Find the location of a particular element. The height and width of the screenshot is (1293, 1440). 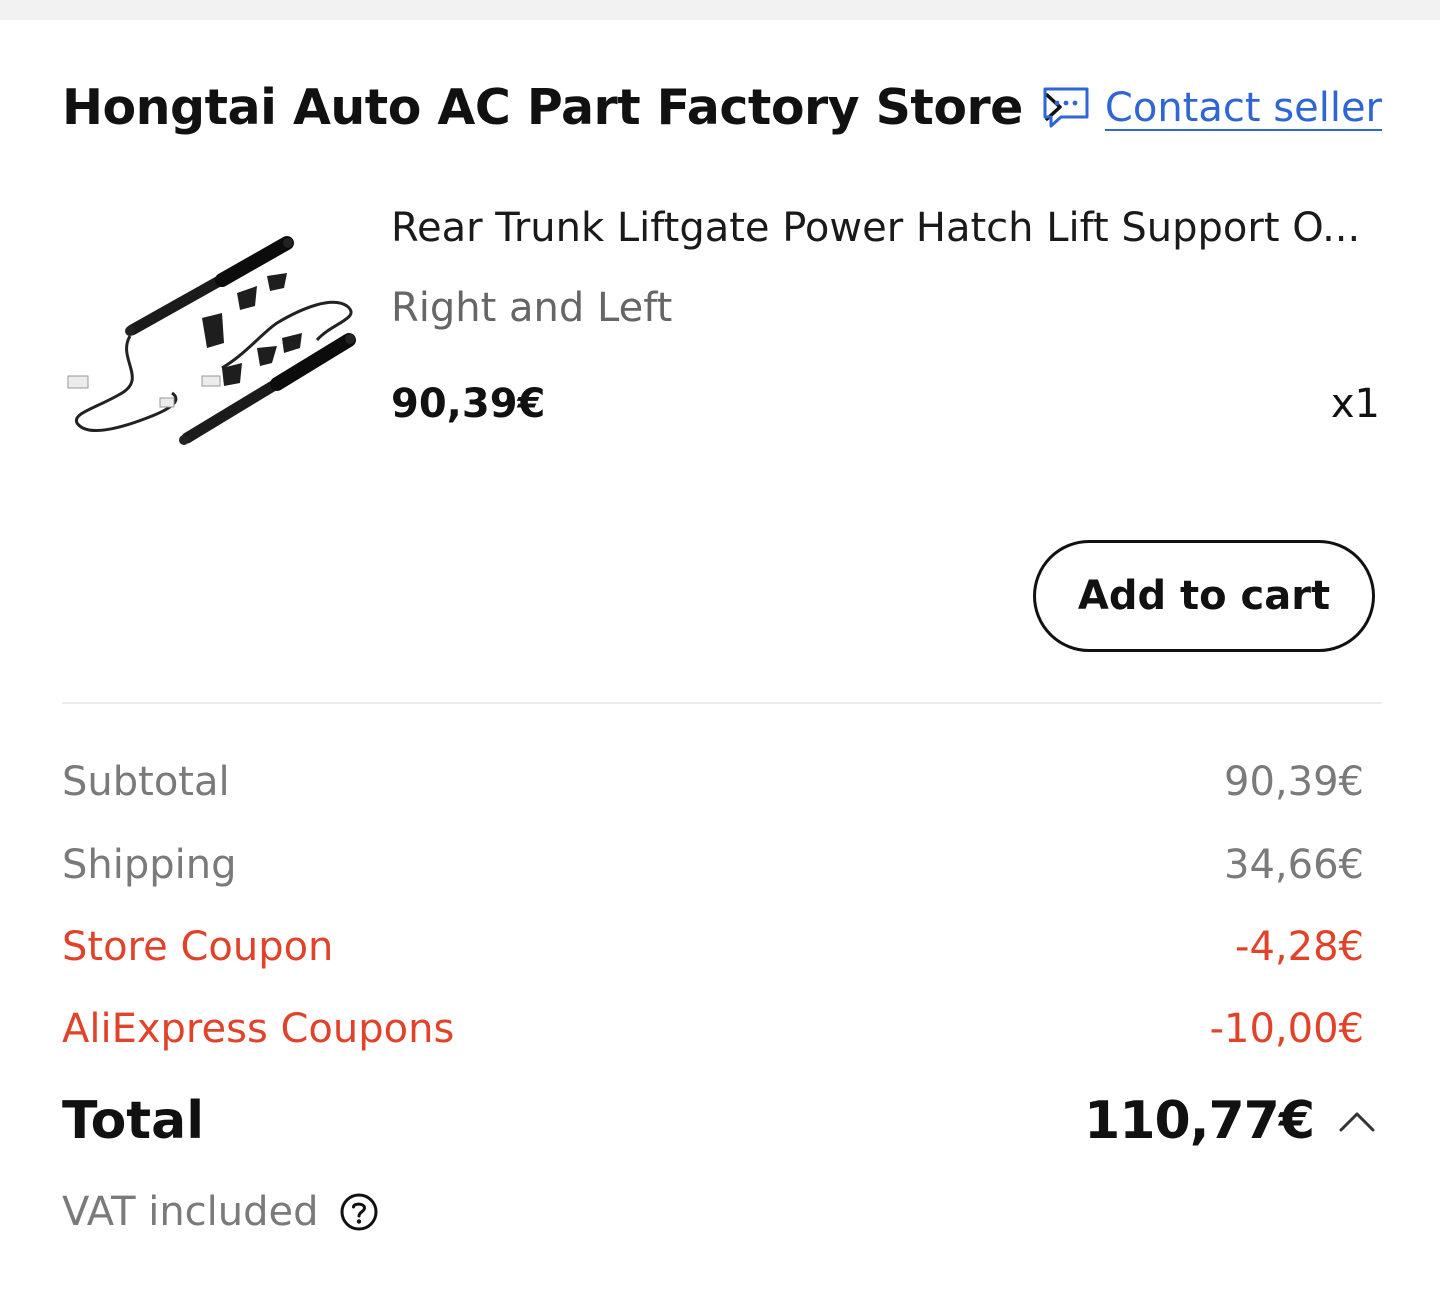

contact-seller-link: Contact seller is located at coordinates (1211, 108).